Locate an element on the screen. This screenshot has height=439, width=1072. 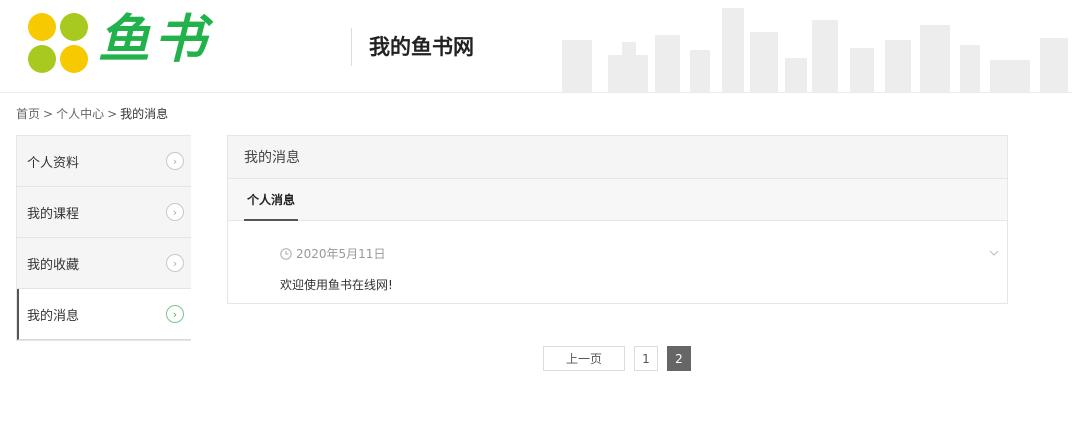
sidebar-nav: 个人资料 › 我的课程 › 我的收藏 › 我的消息 › is located at coordinates (103, 238).